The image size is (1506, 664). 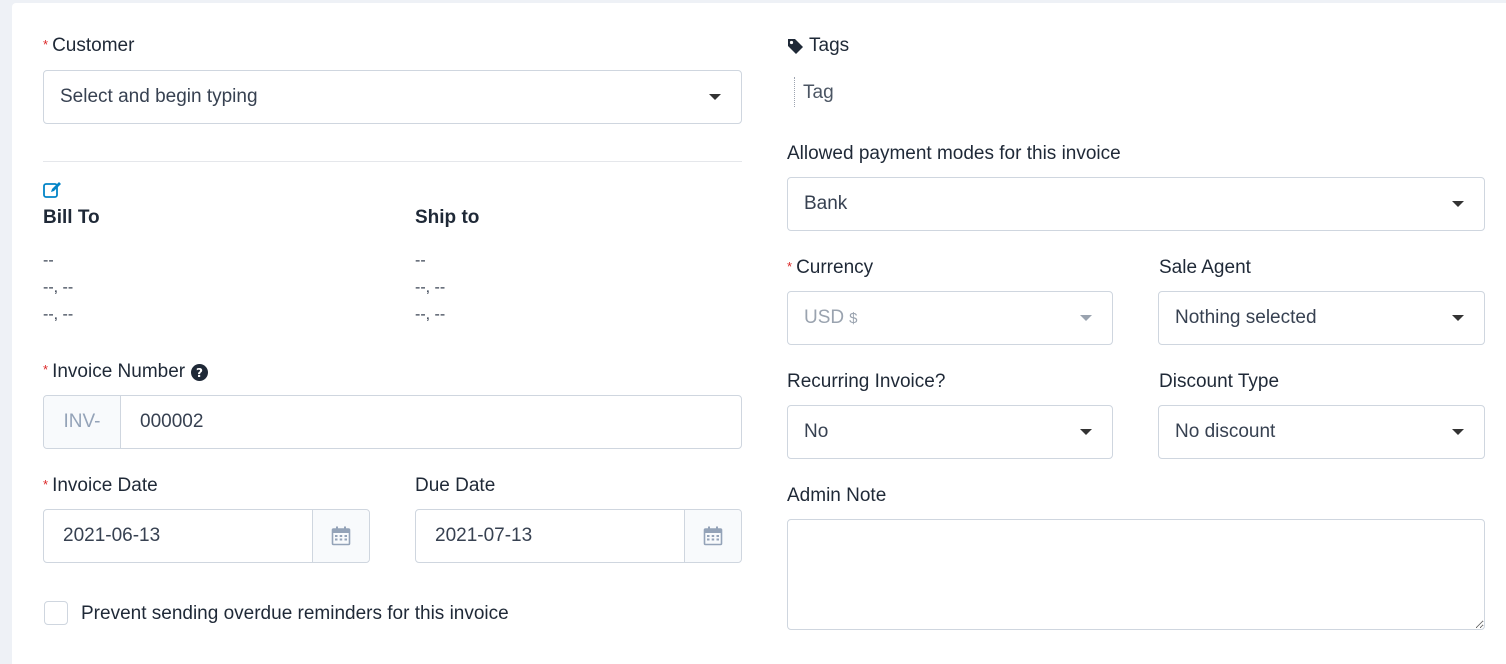 What do you see at coordinates (950, 432) in the screenshot?
I see `recurring-select: No` at bounding box center [950, 432].